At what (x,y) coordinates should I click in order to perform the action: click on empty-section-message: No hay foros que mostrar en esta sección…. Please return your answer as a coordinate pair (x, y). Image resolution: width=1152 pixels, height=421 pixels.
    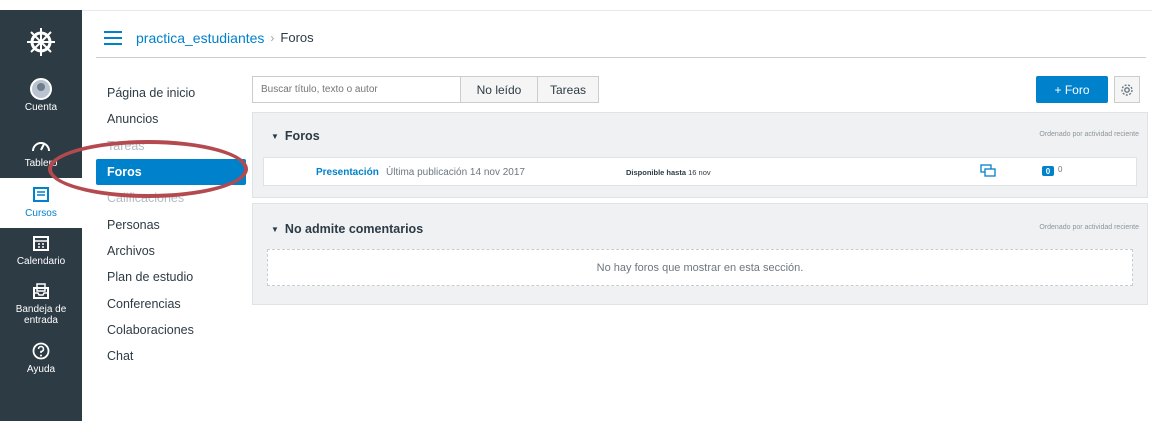
    Looking at the image, I should click on (700, 267).